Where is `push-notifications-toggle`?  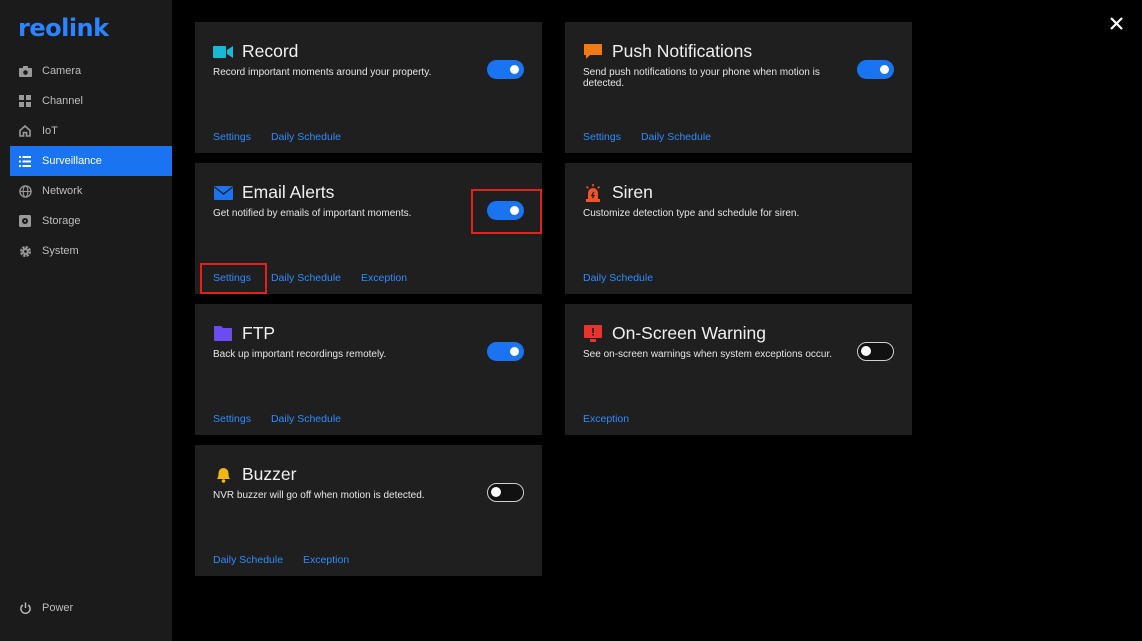
push-notifications-toggle is located at coordinates (875, 69).